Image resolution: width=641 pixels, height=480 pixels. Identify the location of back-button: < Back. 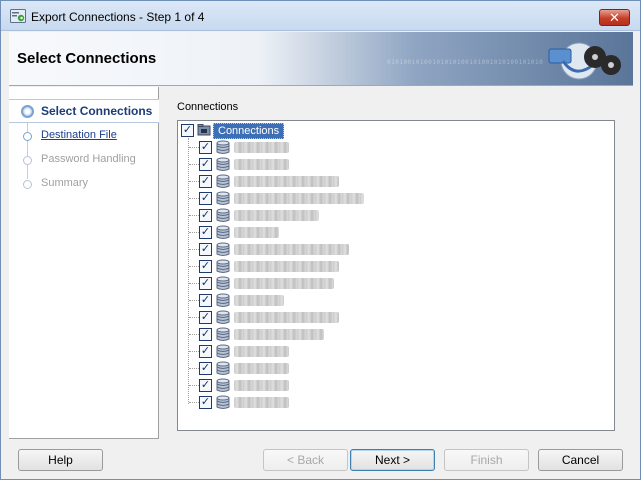
(305, 460).